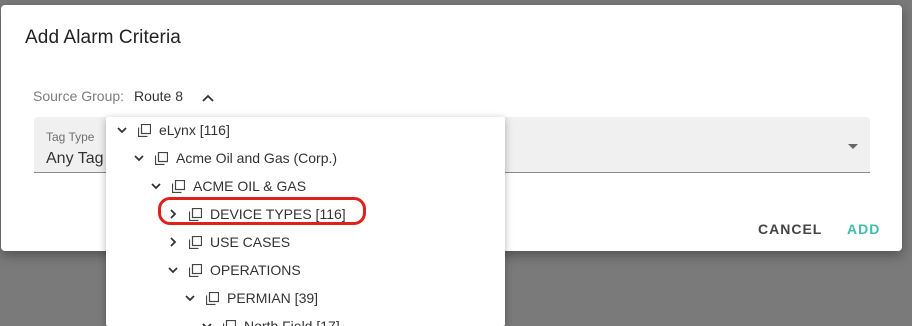  I want to click on add-button: ADD, so click(863, 229).